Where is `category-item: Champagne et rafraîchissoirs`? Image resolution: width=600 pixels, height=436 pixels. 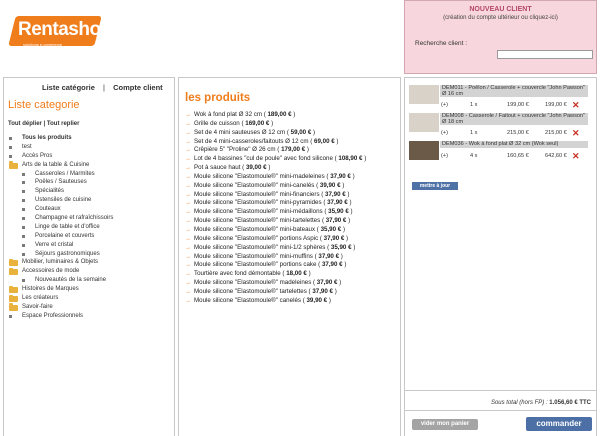 category-item: Champagne et rafraîchissoirs is located at coordinates (89, 218).